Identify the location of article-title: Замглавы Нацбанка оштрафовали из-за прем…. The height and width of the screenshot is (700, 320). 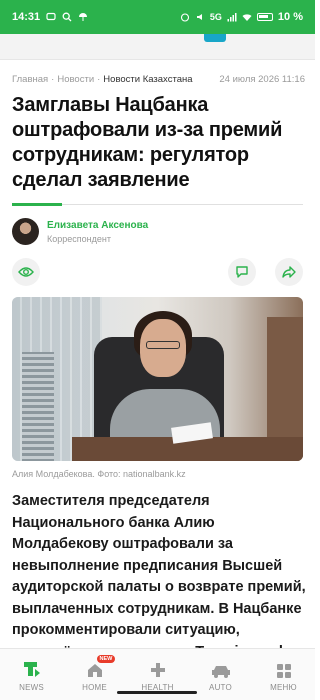
(147, 142).